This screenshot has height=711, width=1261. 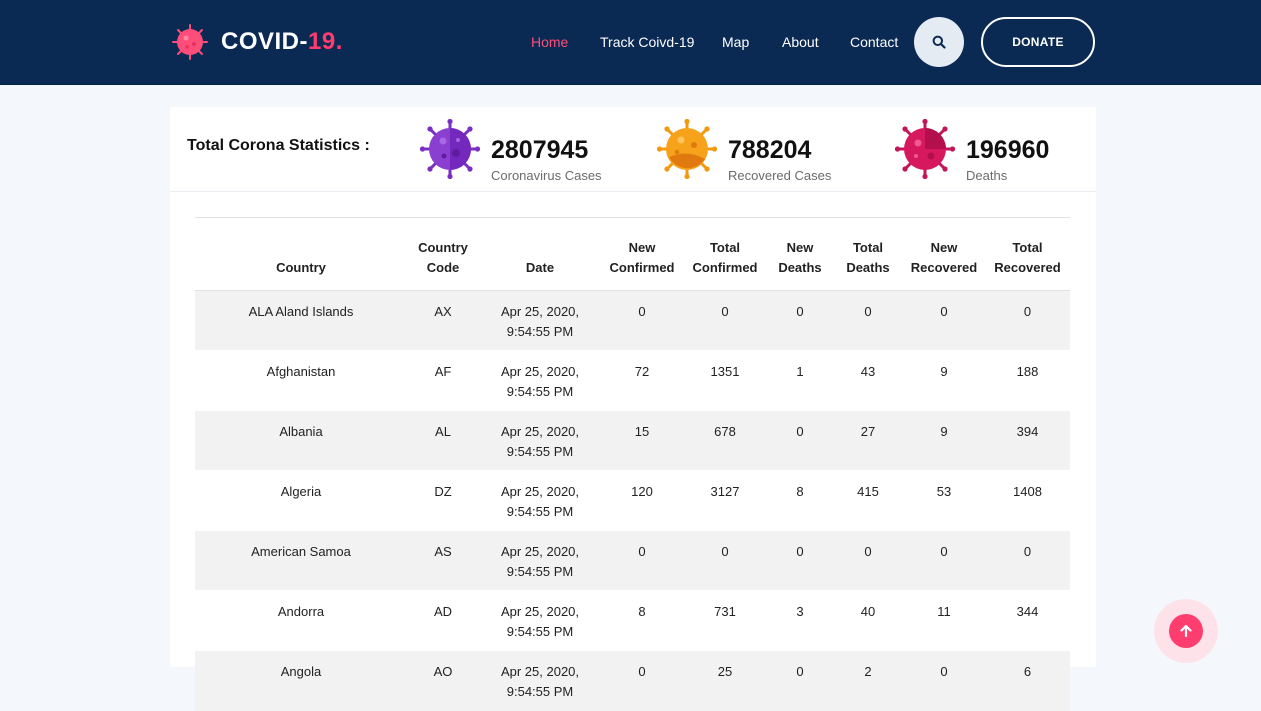 What do you see at coordinates (868, 440) in the screenshot?
I see `cell-total-deaths: 27` at bounding box center [868, 440].